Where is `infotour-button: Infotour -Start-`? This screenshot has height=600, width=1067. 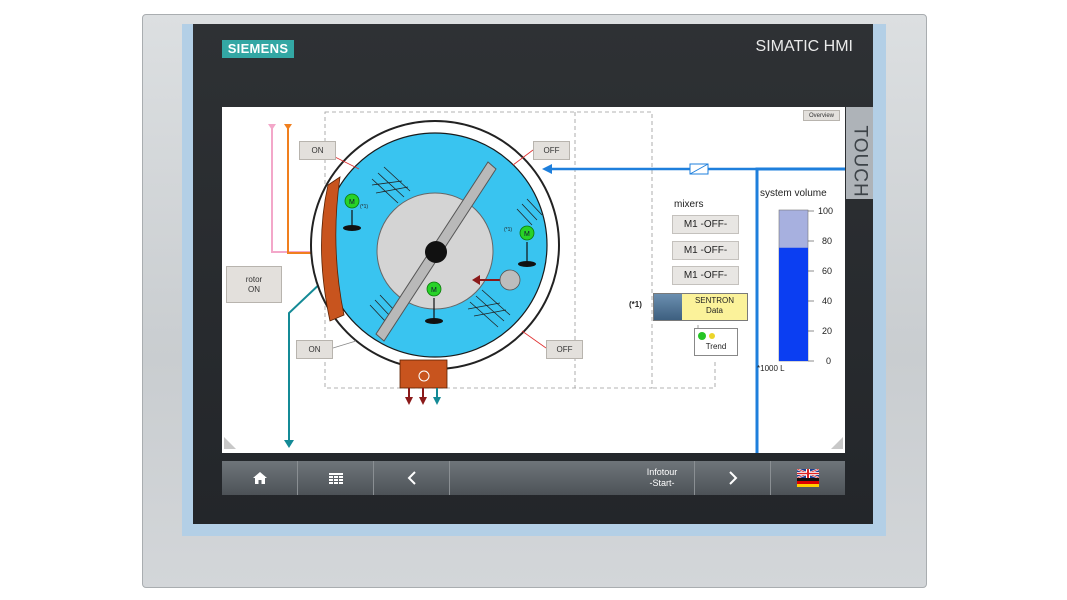 infotour-button: Infotour -Start- is located at coordinates (572, 478).